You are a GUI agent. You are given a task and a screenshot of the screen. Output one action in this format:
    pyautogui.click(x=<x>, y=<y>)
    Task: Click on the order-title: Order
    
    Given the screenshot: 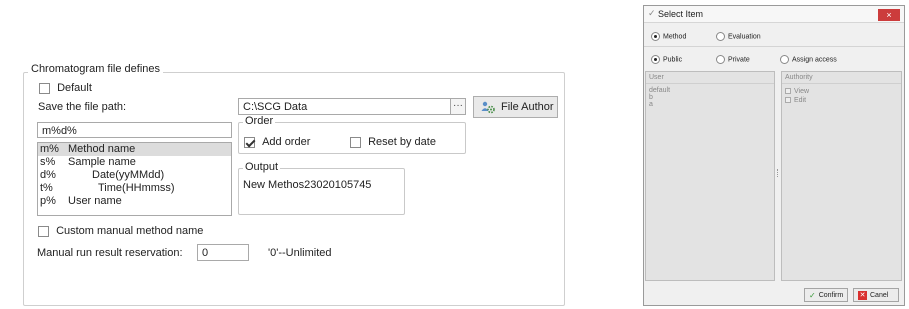 What is the action you would take?
    pyautogui.click(x=259, y=121)
    